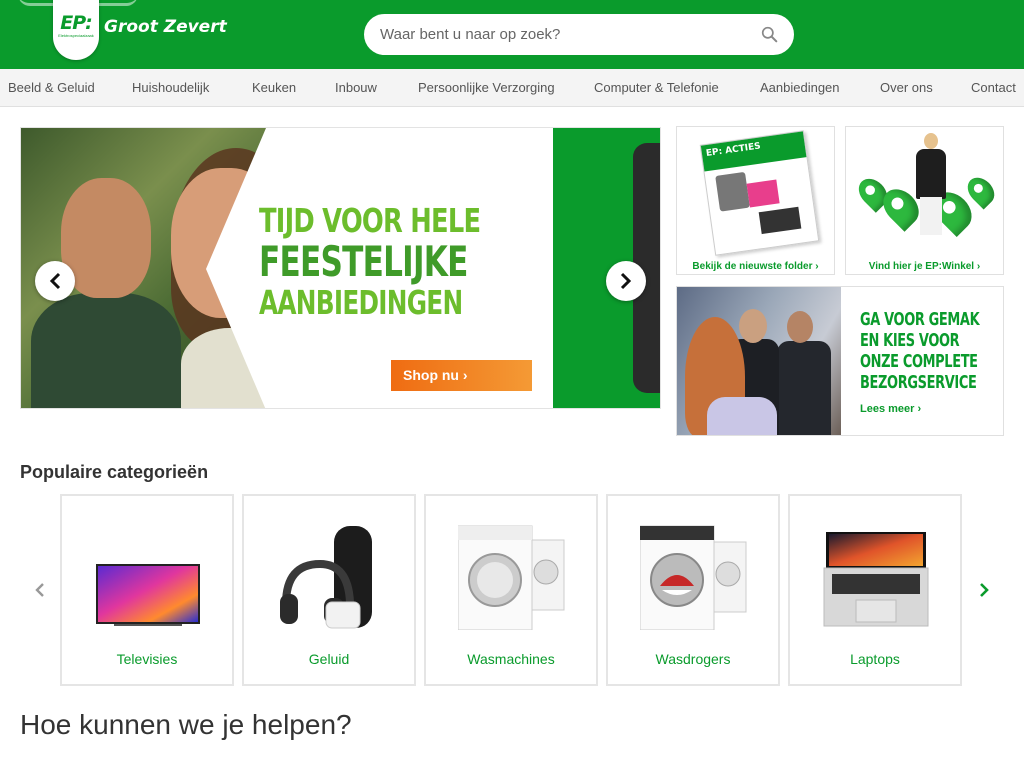 The image size is (1024, 768). What do you see at coordinates (186, 724) in the screenshot?
I see `help-section-title: Hoe kunnen we je helpen?` at bounding box center [186, 724].